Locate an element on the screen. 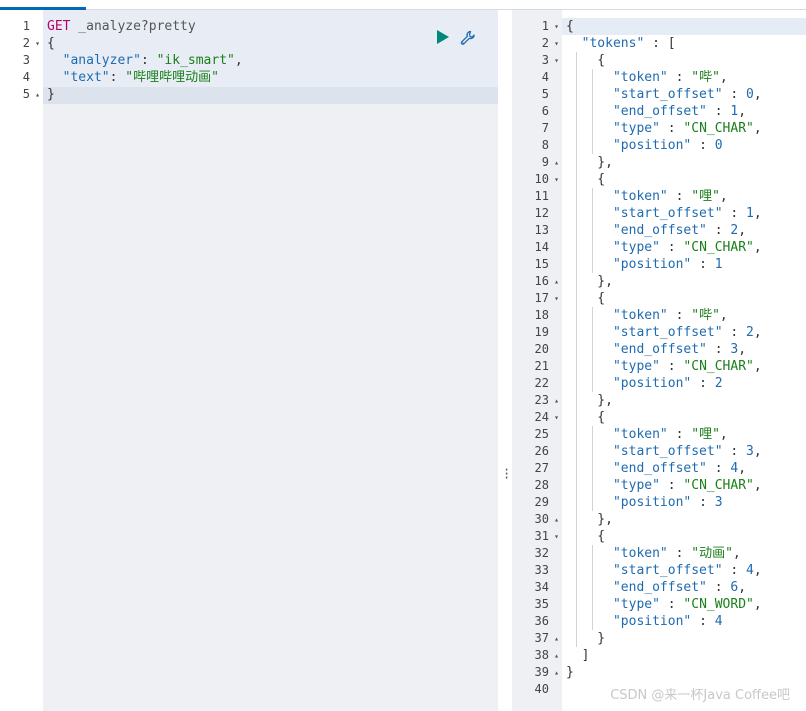 This screenshot has width=806, height=711. response-code-line: "start_offset" : 3, is located at coordinates (664, 451).